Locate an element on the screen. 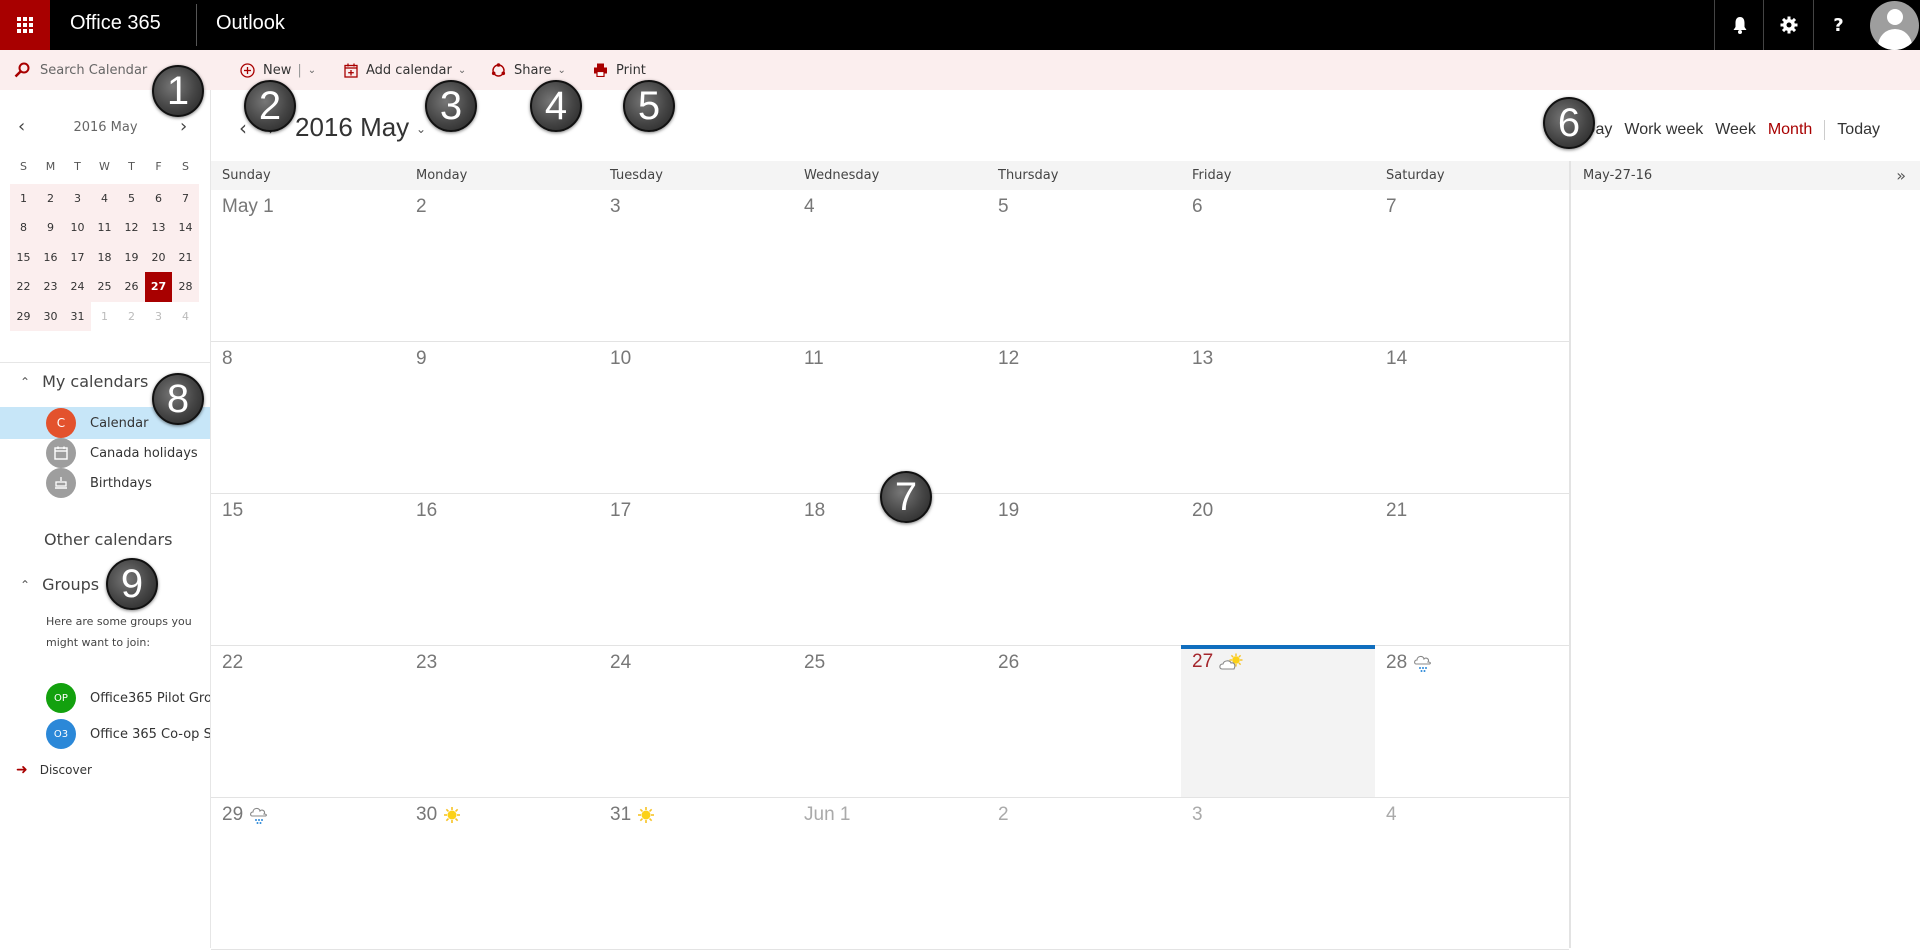  mini-calendar-day: 17 is located at coordinates (77, 257).